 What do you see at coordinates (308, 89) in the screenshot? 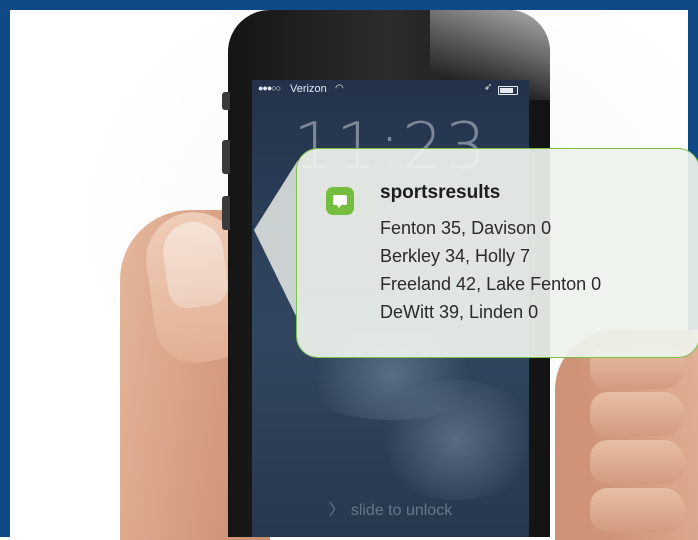
I see `carrier-label: Verizon` at bounding box center [308, 89].